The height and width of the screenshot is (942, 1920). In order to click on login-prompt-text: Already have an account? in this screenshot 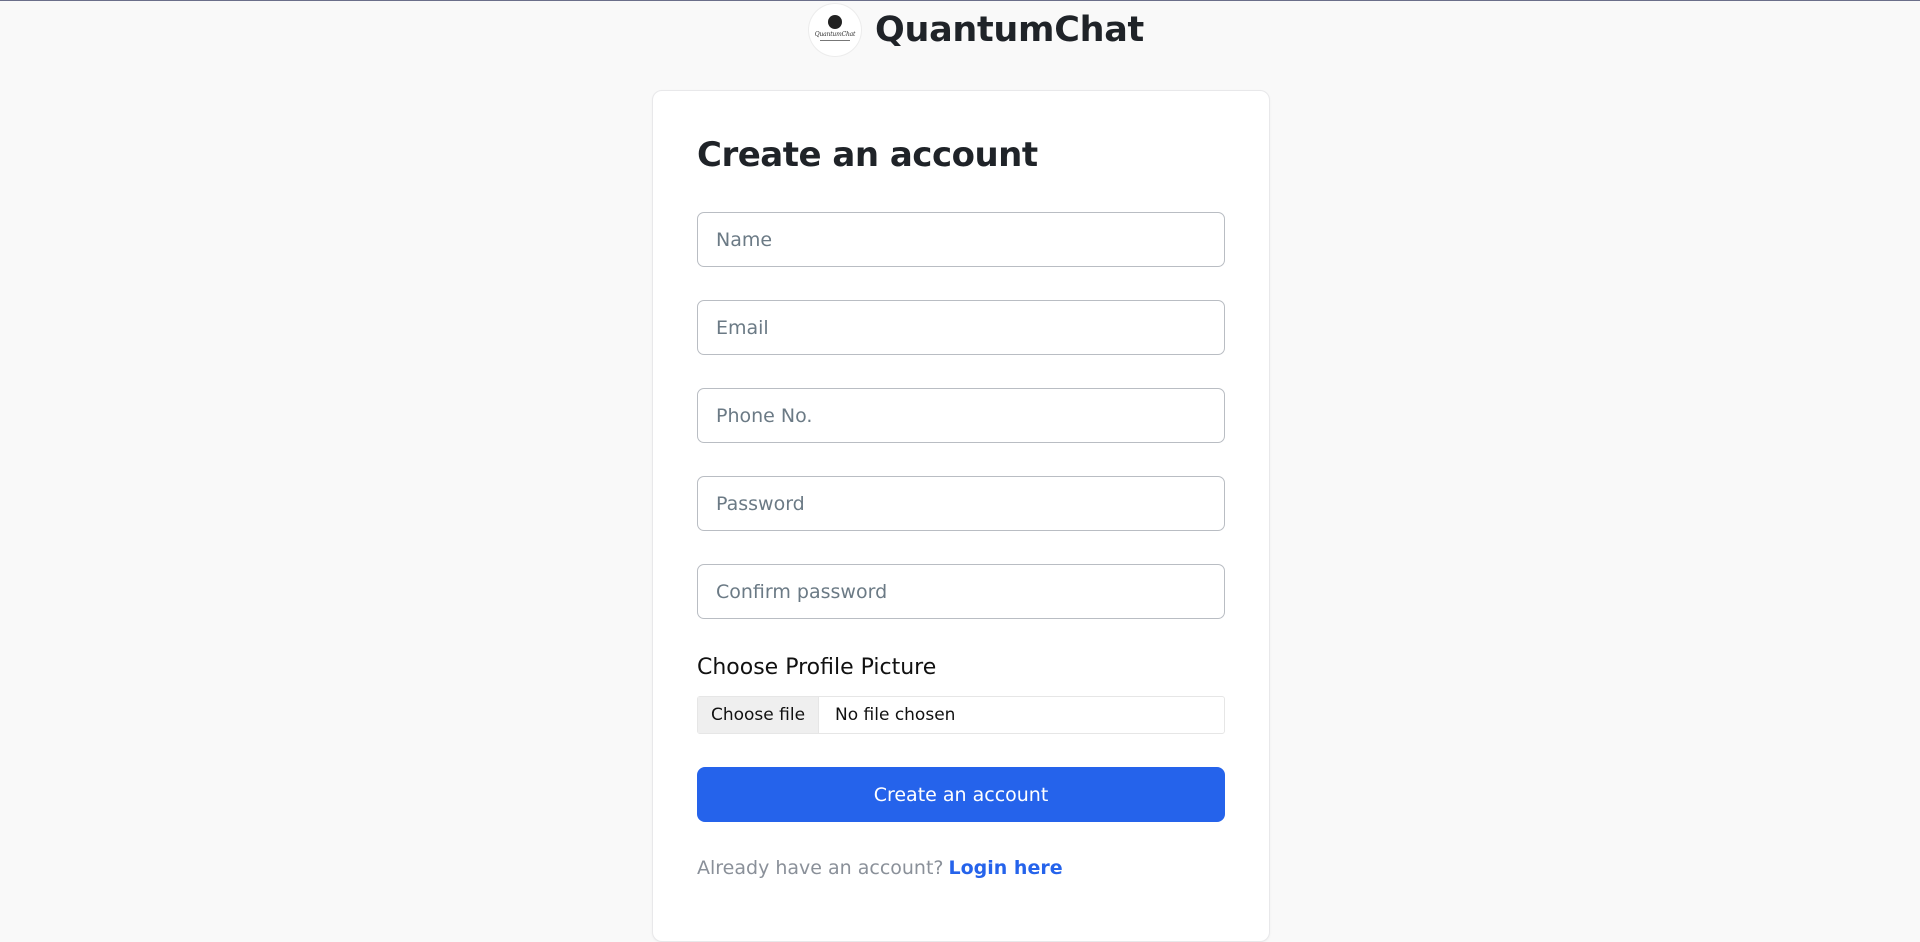, I will do `click(820, 868)`.